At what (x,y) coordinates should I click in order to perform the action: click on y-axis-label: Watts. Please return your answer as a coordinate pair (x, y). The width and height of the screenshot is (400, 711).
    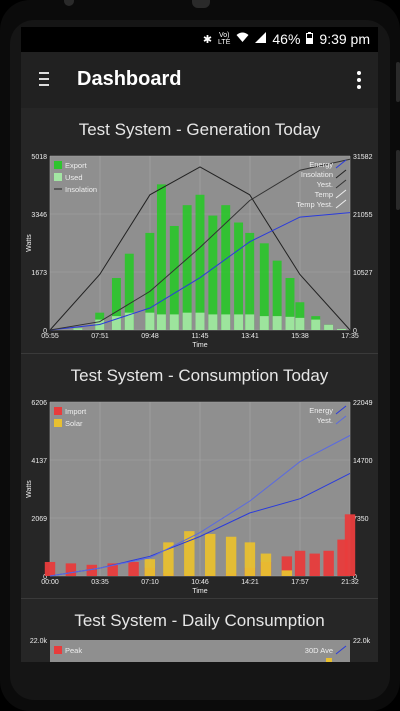
    Looking at the image, I should click on (29, 489).